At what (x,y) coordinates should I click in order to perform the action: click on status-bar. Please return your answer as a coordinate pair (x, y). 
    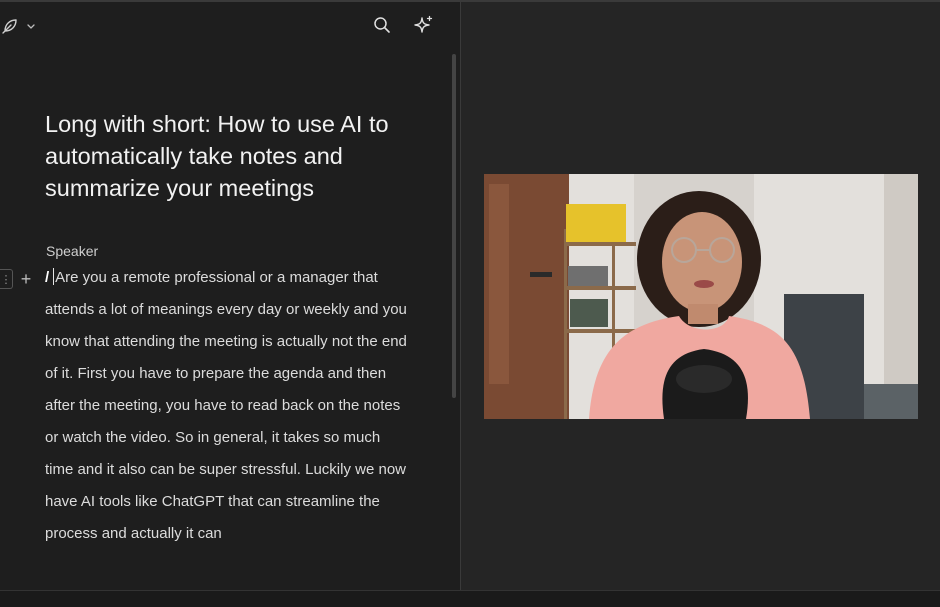
    Looking at the image, I should click on (470, 598).